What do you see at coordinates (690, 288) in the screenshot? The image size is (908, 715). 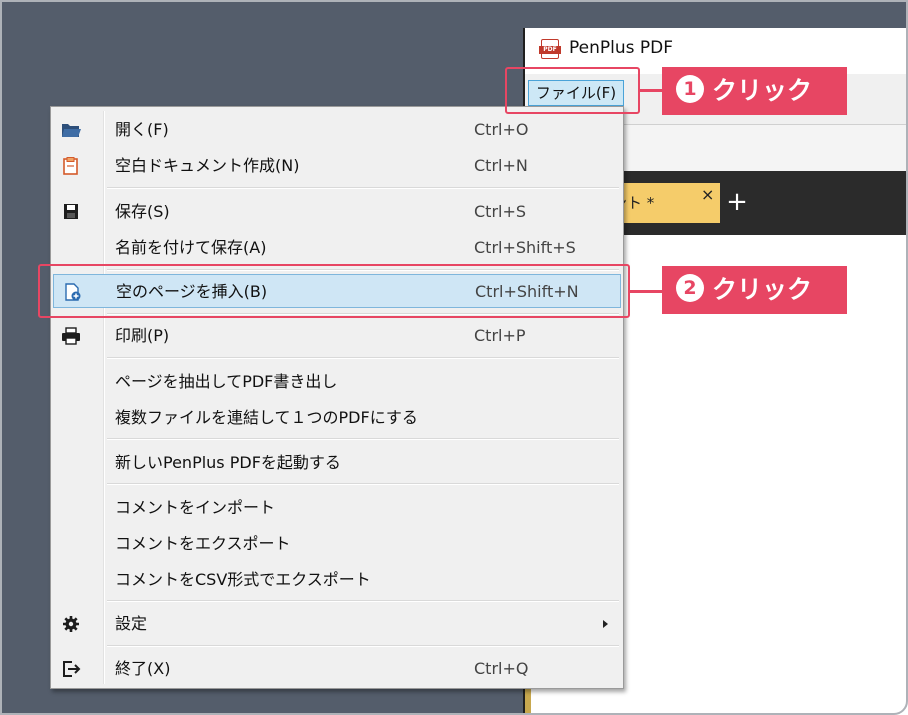 I see `annotation-number-2: 2` at bounding box center [690, 288].